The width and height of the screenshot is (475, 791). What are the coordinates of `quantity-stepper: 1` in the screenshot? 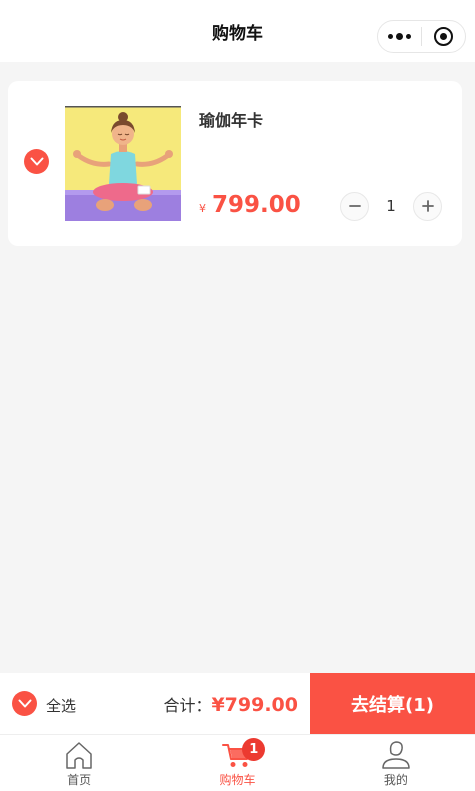 It's located at (391, 206).